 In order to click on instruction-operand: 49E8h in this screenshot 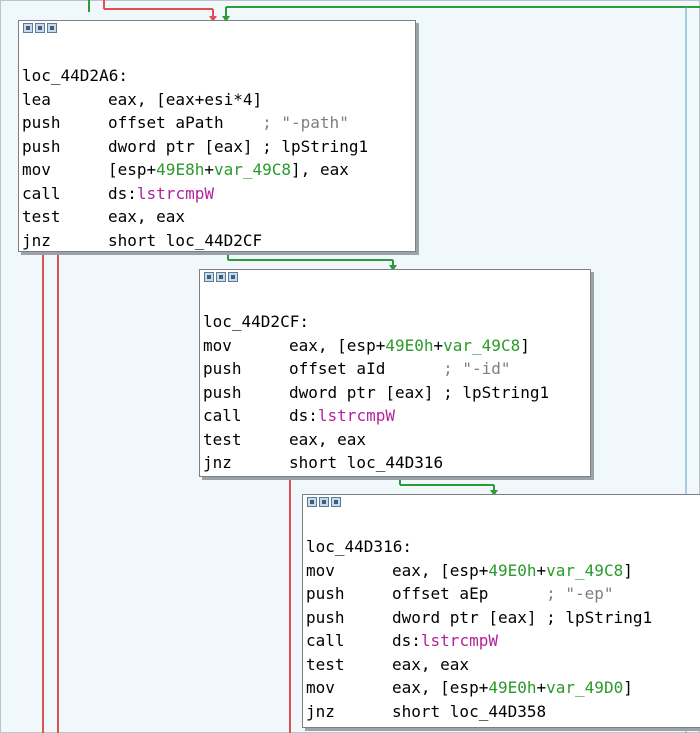, I will do `click(180, 169)`.